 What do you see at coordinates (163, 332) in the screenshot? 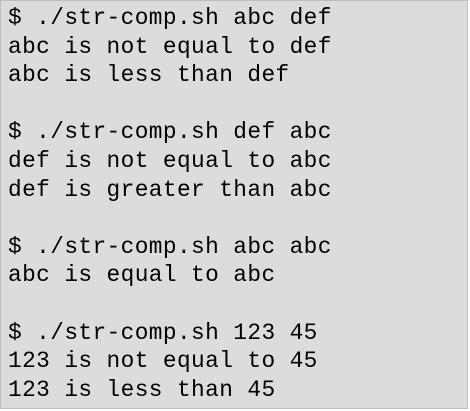
I see `command-line: $ ./str-comp.sh 123 45` at bounding box center [163, 332].